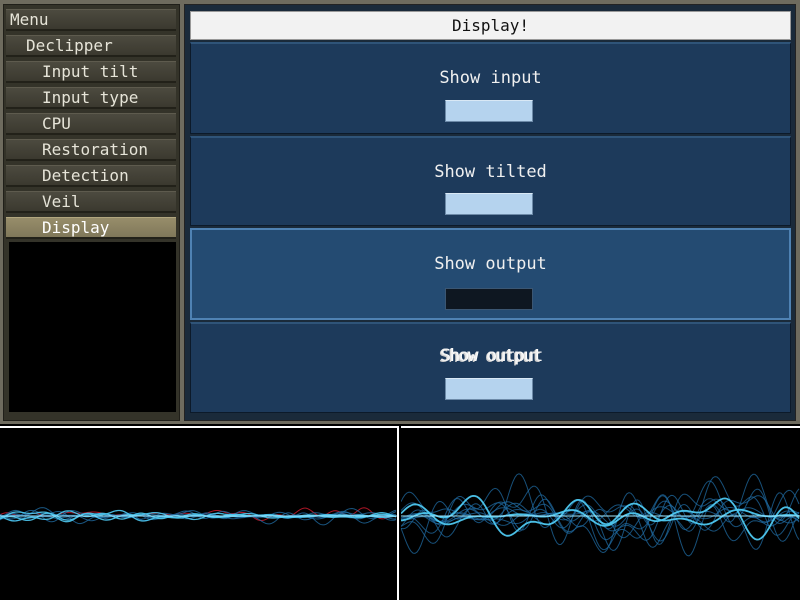 The height and width of the screenshot is (600, 800). What do you see at coordinates (490, 25) in the screenshot?
I see `panel-title: Display!` at bounding box center [490, 25].